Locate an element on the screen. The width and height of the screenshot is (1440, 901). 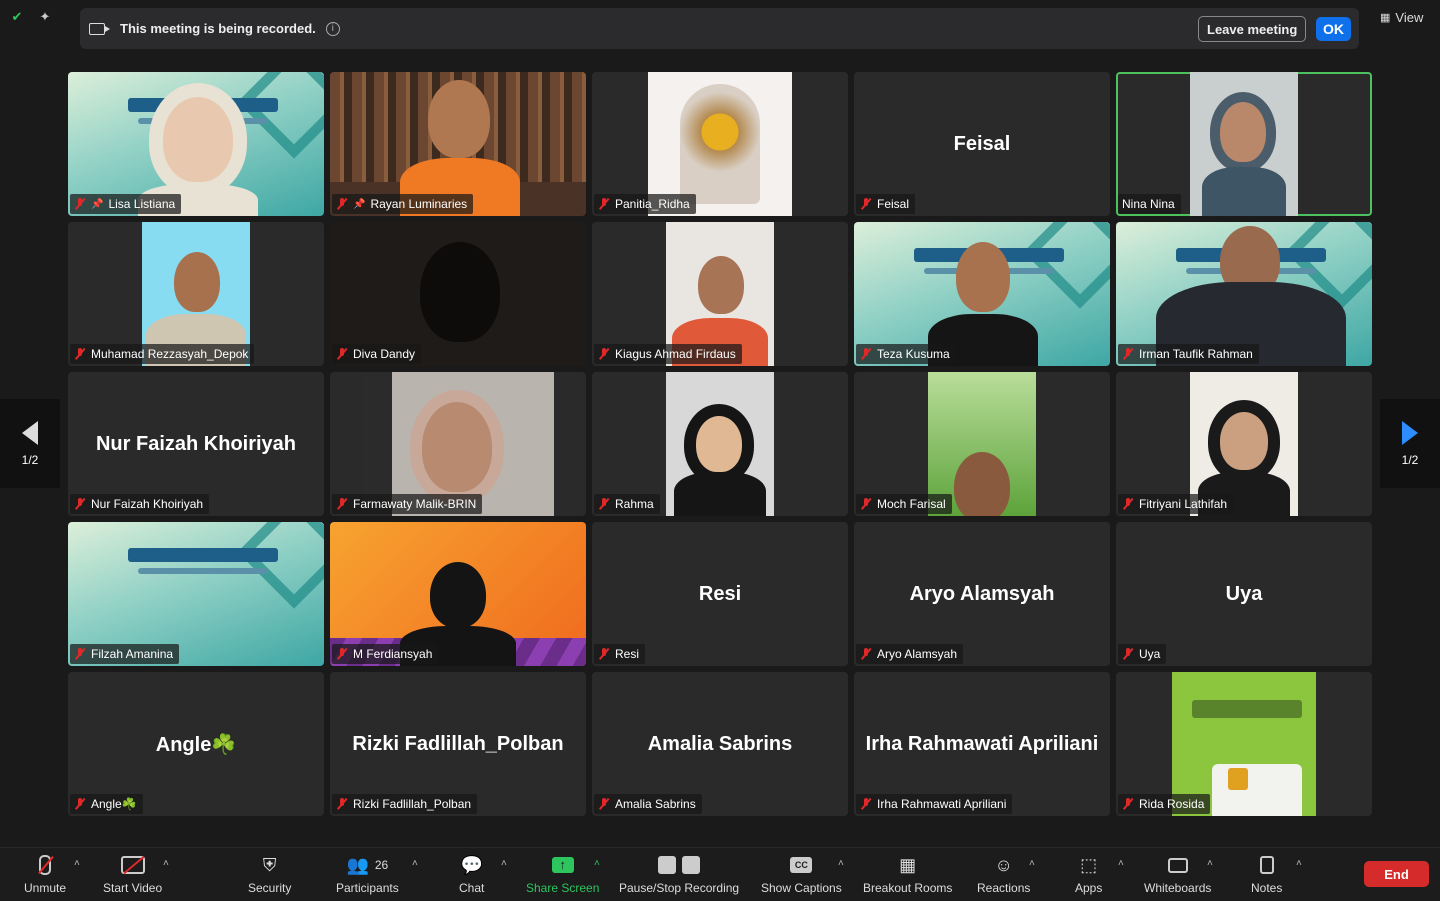
participant-tile: Filzah Amanina is located at coordinates (196, 594).